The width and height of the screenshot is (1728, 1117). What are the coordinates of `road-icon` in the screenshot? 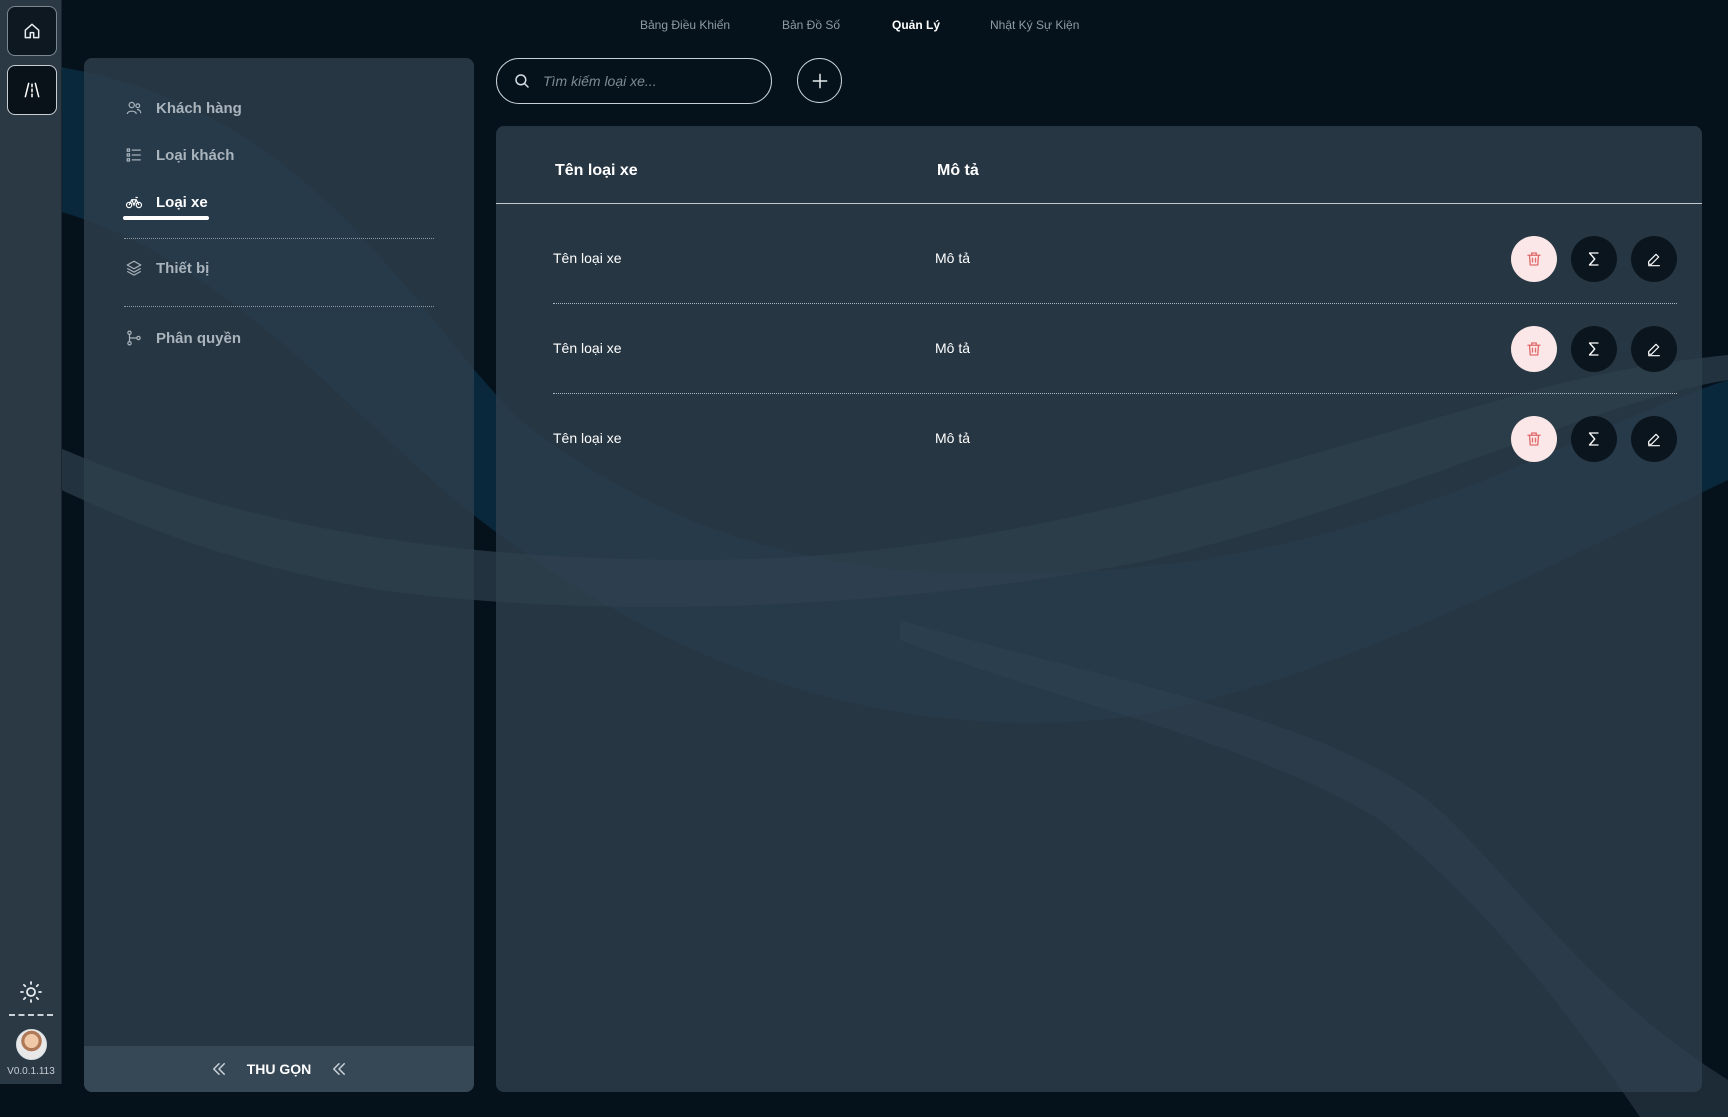 It's located at (32, 90).